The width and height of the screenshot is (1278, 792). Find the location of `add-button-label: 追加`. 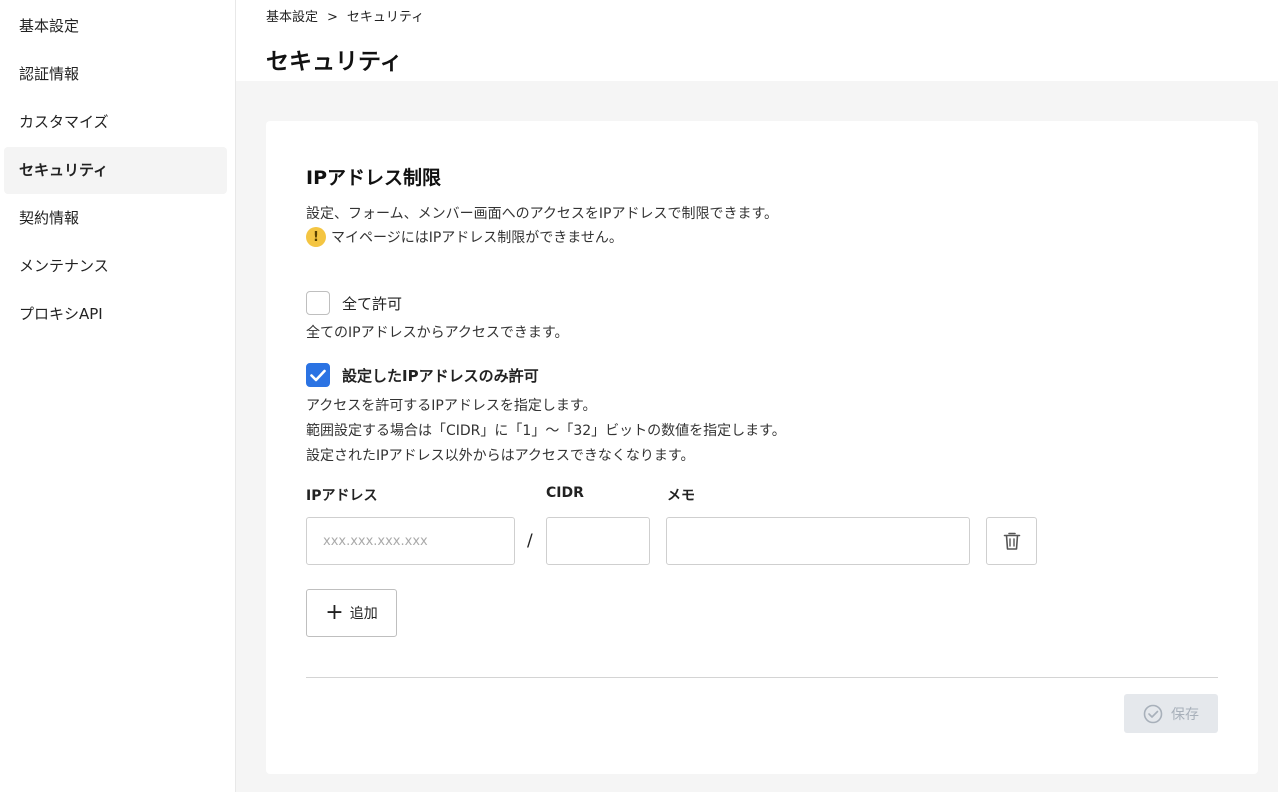

add-button-label: 追加 is located at coordinates (363, 614).